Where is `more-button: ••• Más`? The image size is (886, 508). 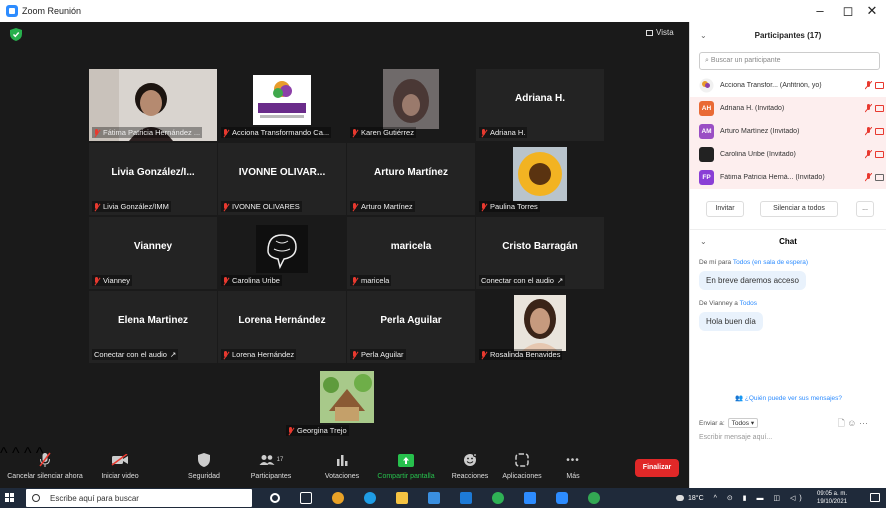
more-button: ••• Más is located at coordinates (573, 466).